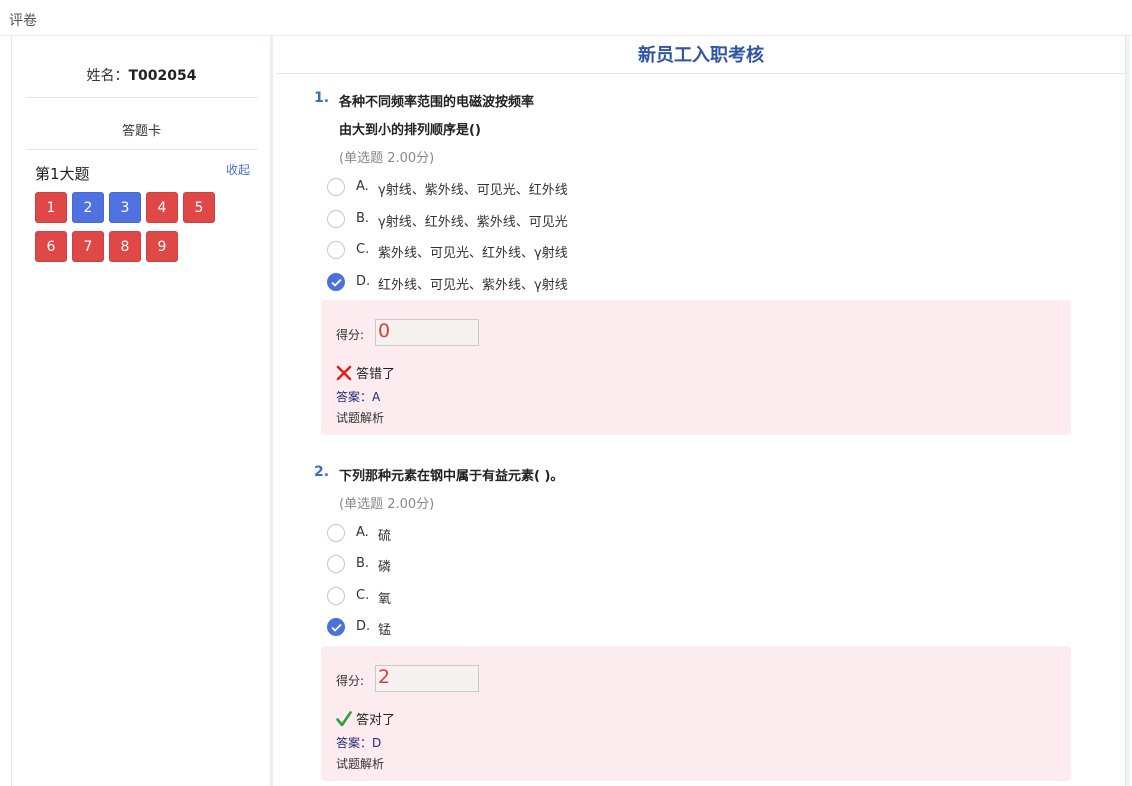 The width and height of the screenshot is (1132, 786). I want to click on question-text-line2: 由大到小的排列顺序是(), so click(410, 130).